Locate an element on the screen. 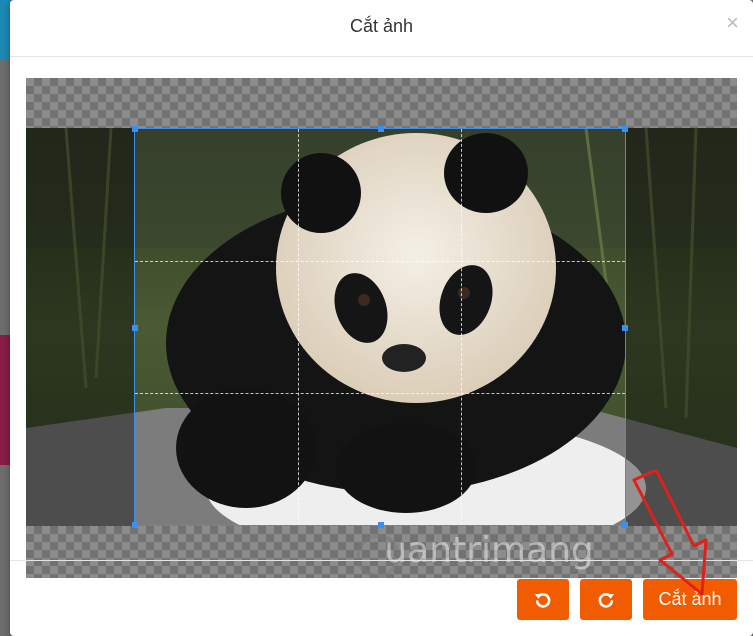 This screenshot has height=636, width=753. crop-handle-top-right is located at coordinates (625, 129).